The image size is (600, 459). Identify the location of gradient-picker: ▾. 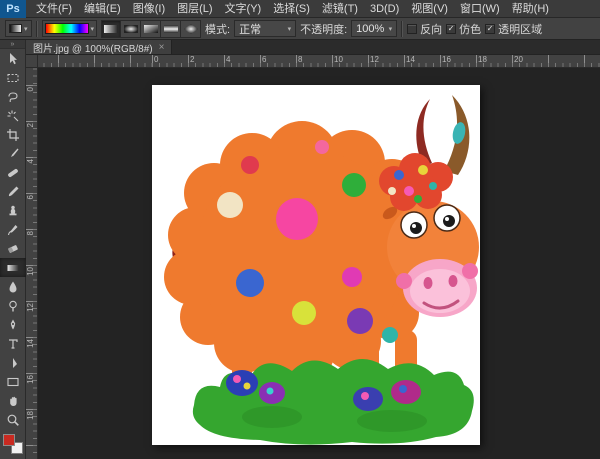
(69, 28).